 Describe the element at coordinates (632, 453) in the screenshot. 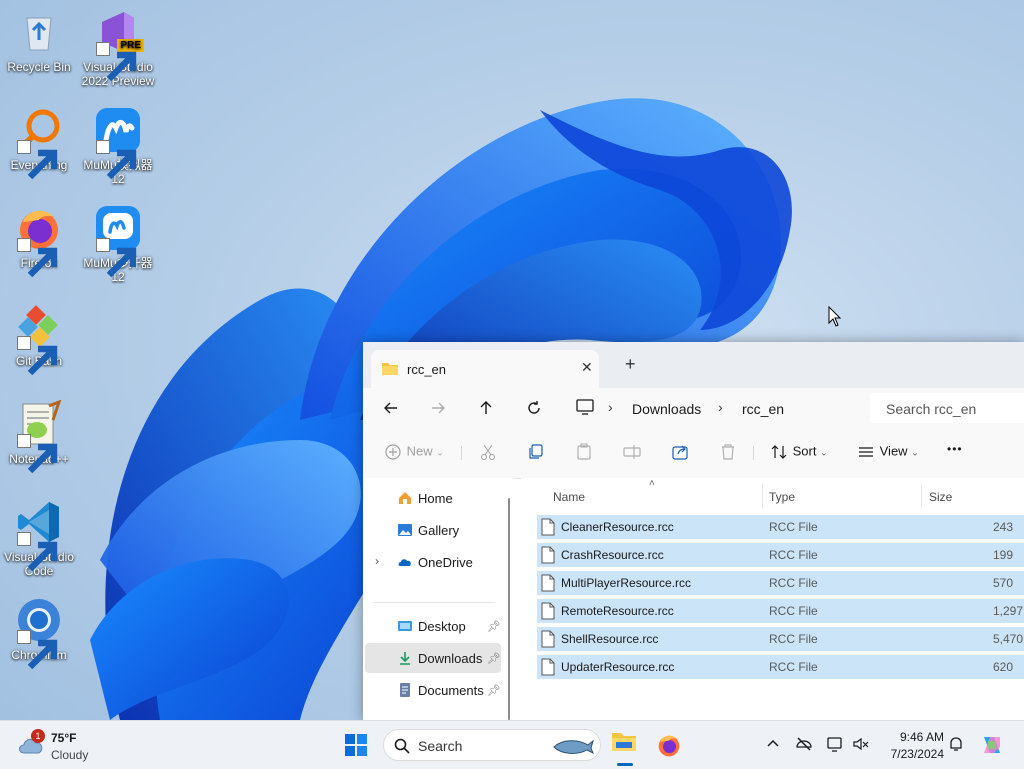

I see `rename-button` at that location.